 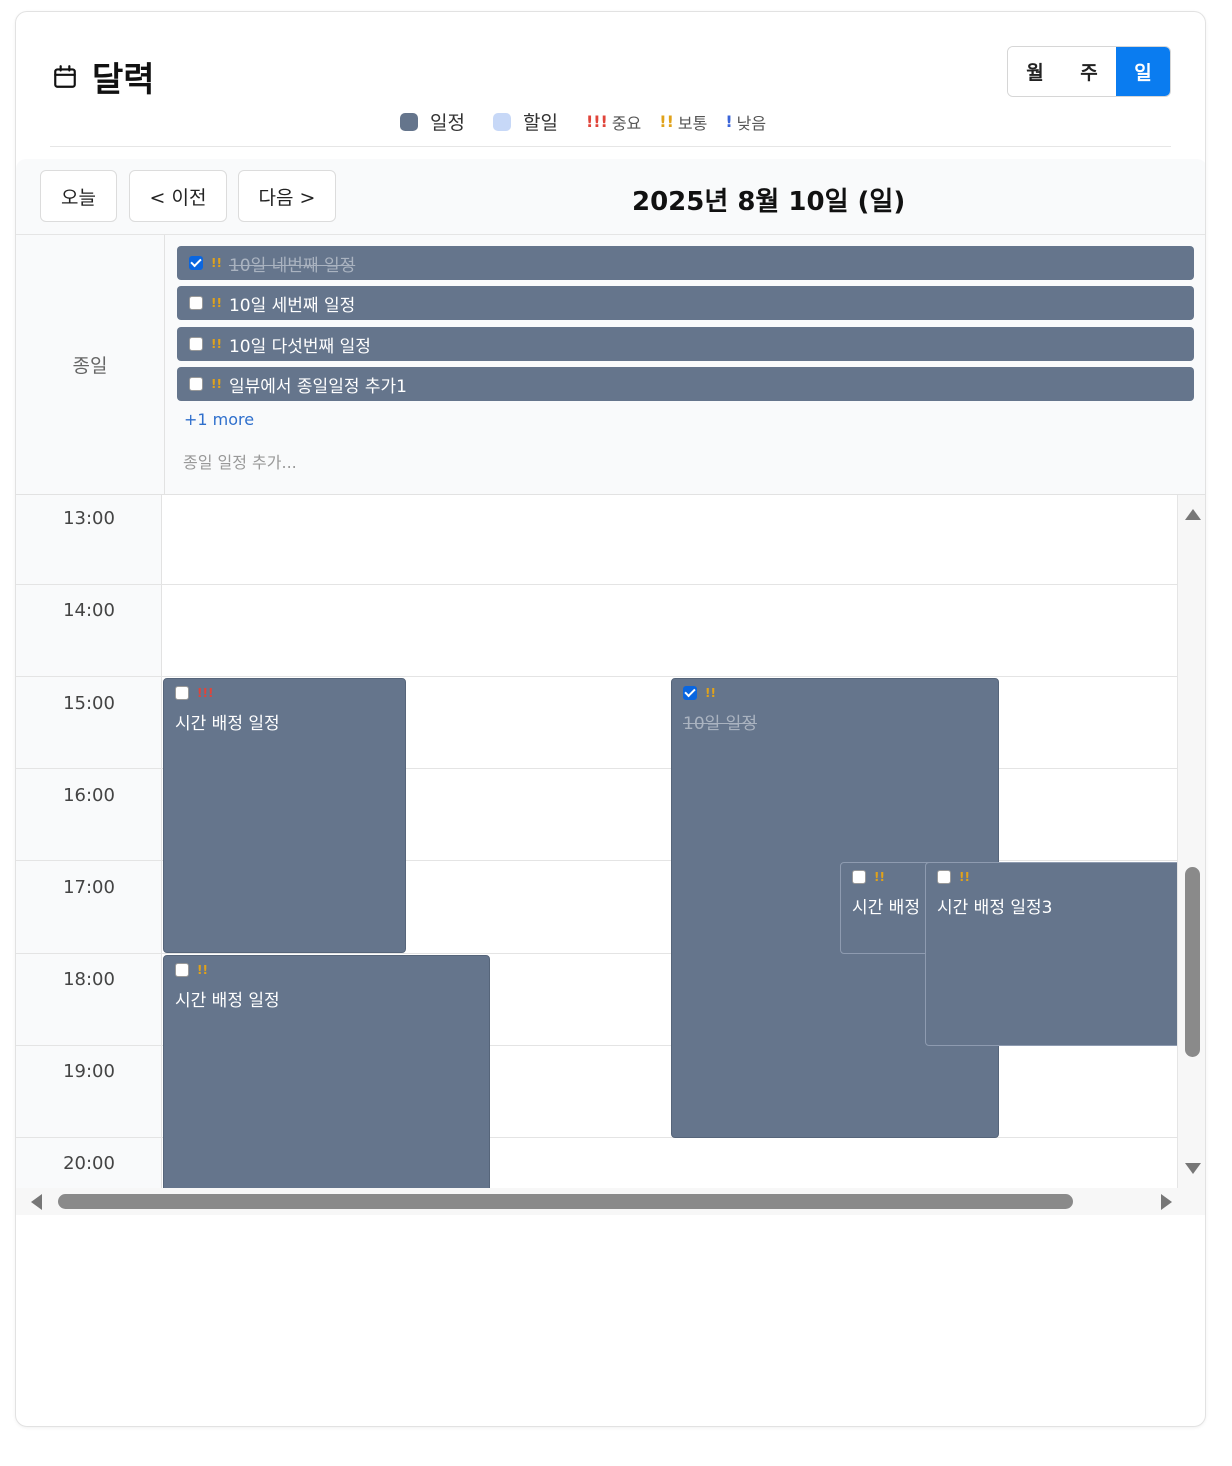 I want to click on priority-low-label: 낮음, so click(x=751, y=123).